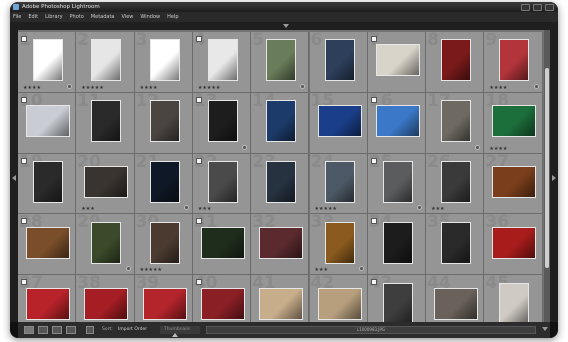 The width and height of the screenshot is (568, 342). What do you see at coordinates (71, 330) in the screenshot?
I see `survey-view-button` at bounding box center [71, 330].